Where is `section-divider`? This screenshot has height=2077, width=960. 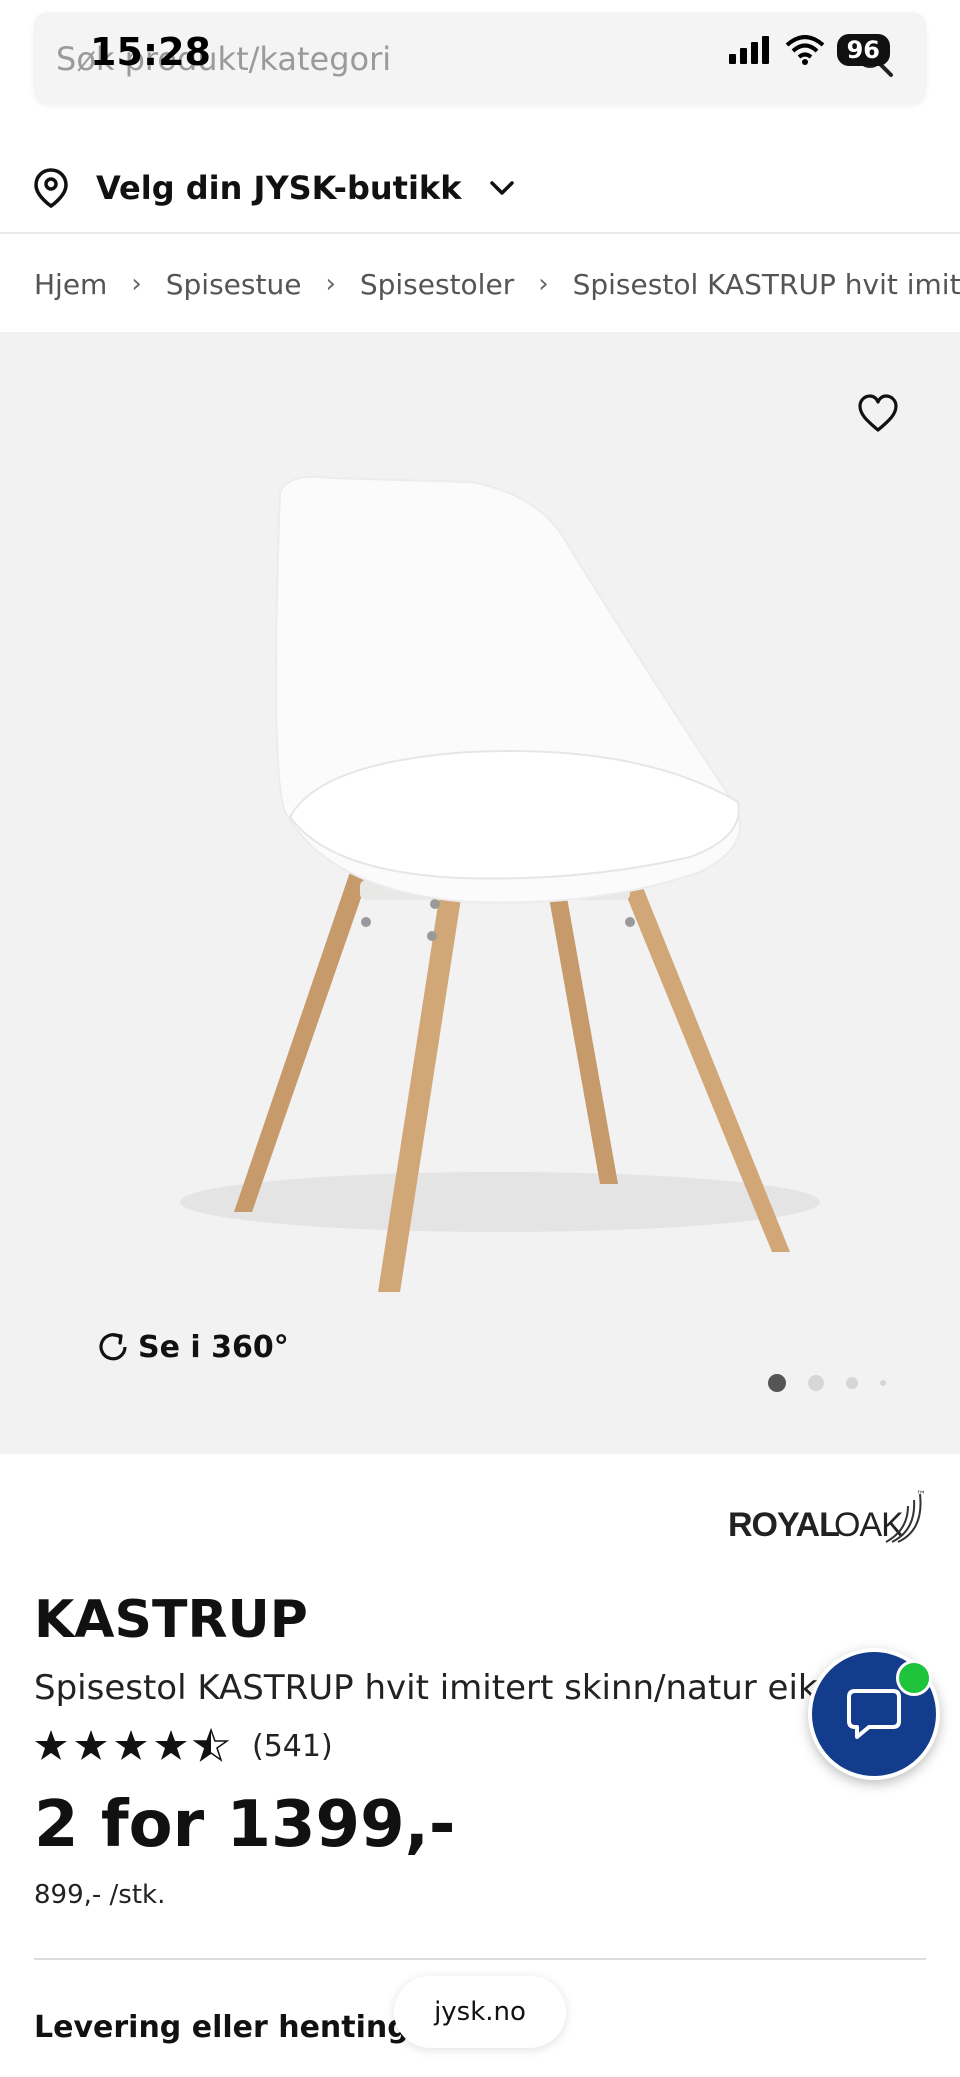
section-divider is located at coordinates (480, 1959).